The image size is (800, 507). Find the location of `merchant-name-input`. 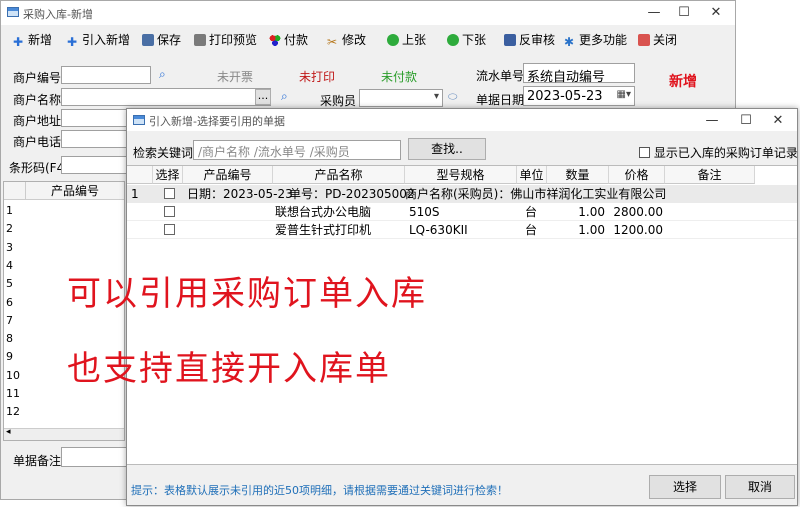

merchant-name-input is located at coordinates (166, 97).